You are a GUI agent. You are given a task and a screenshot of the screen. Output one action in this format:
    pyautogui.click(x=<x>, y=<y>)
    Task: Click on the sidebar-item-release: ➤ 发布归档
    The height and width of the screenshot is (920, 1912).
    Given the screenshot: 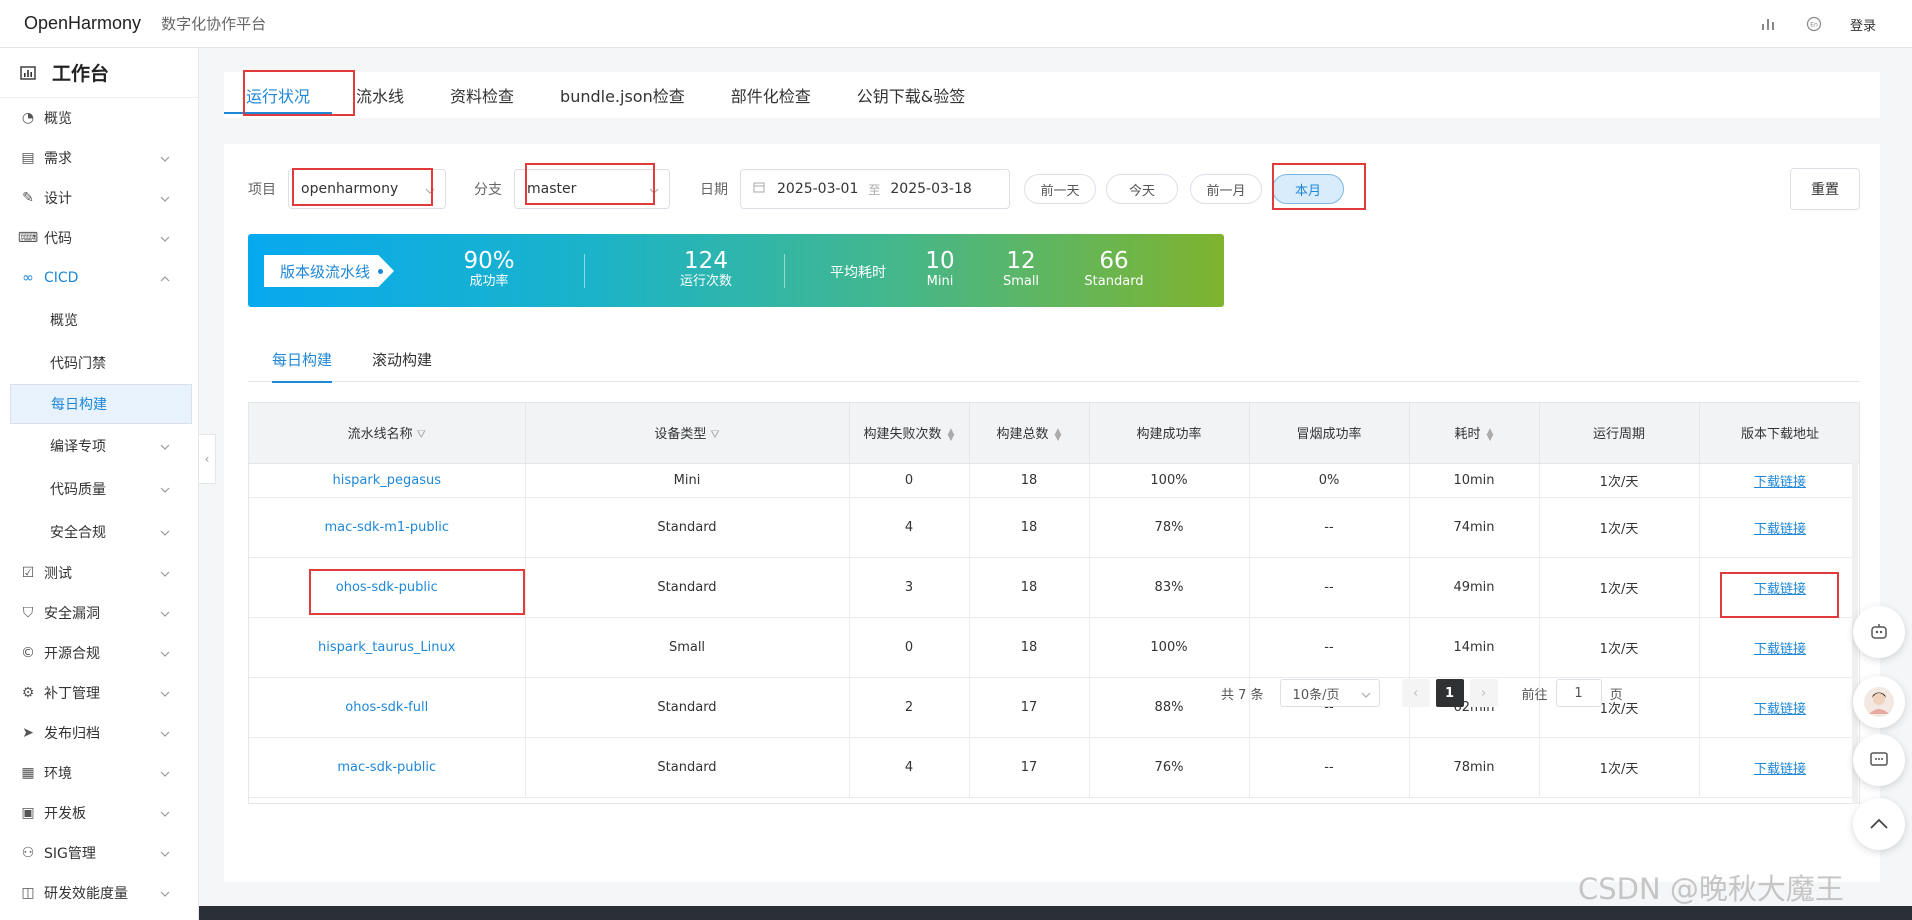 What is the action you would take?
    pyautogui.click(x=99, y=733)
    